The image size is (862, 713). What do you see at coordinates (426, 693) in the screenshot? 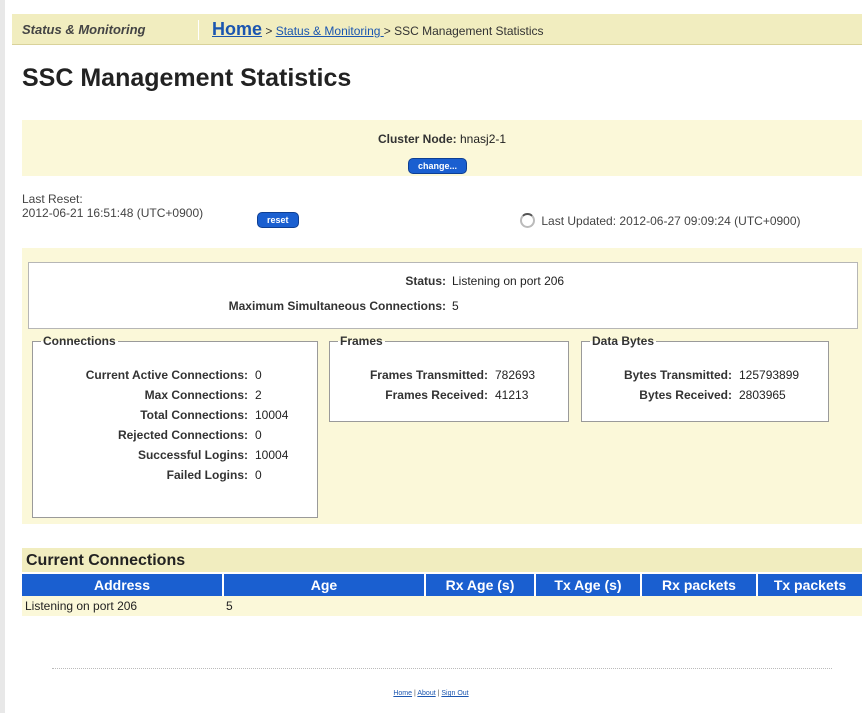
I see `footer-about-link: About` at bounding box center [426, 693].